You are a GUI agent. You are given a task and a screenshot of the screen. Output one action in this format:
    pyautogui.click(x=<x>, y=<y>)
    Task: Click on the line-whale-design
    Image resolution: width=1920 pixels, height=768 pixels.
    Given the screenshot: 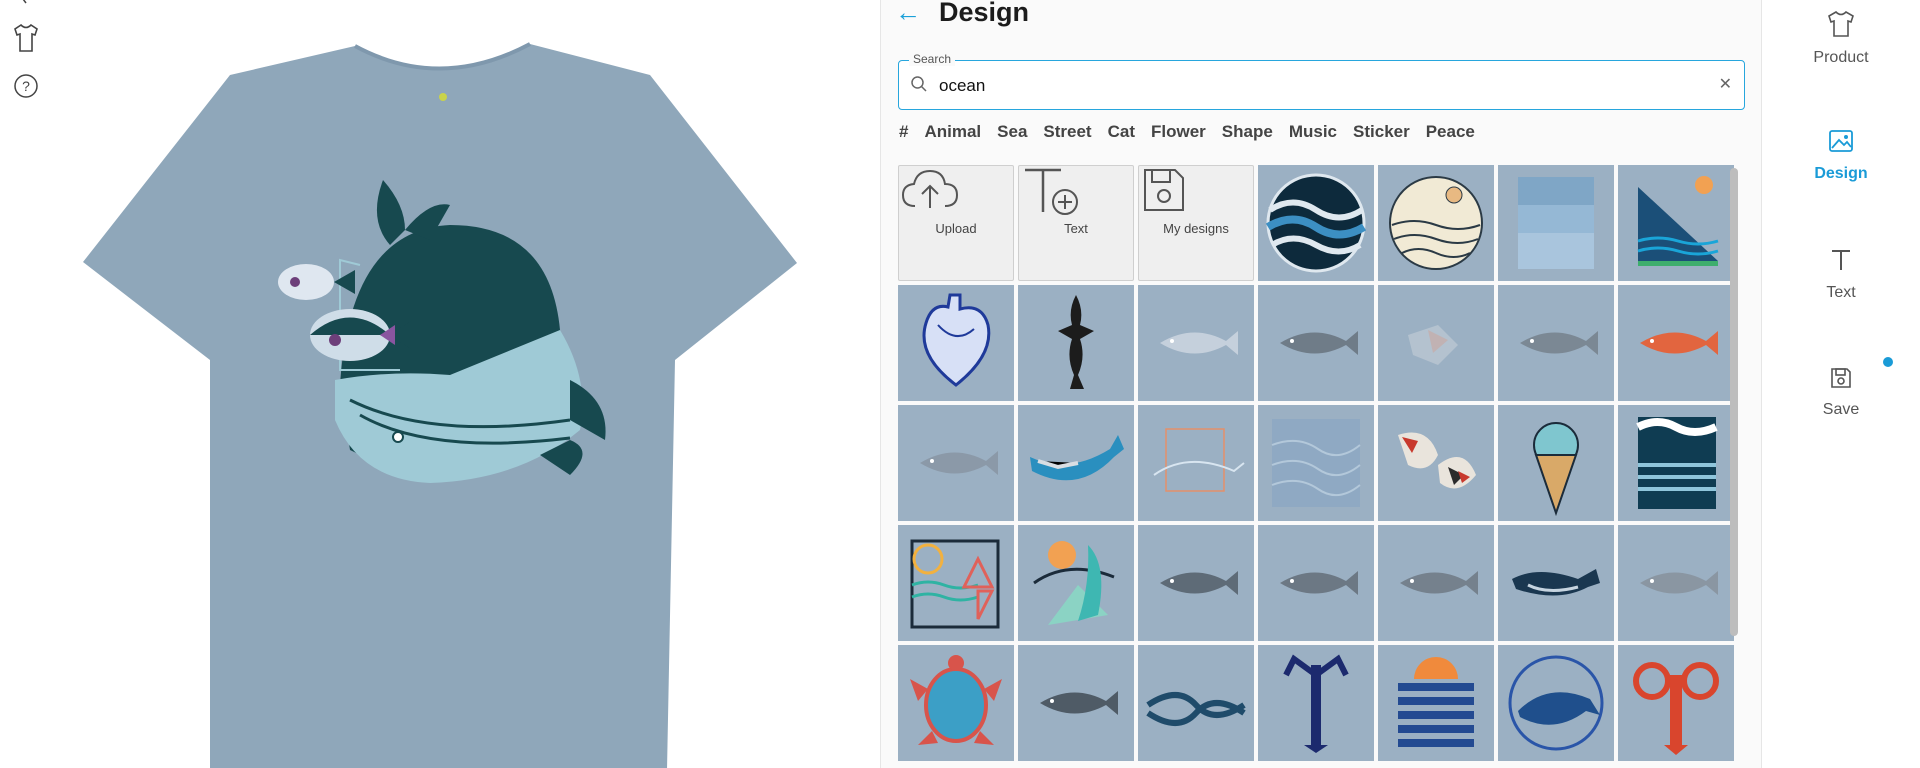 What is the action you would take?
    pyautogui.click(x=1196, y=463)
    